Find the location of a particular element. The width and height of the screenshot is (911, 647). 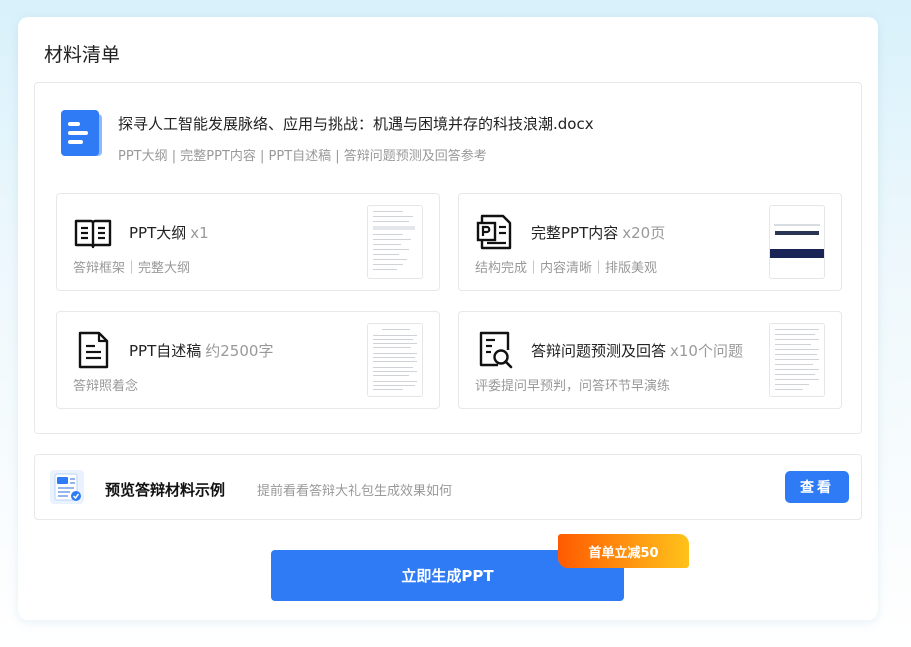

item-title: 完整PPT内容 x20页 is located at coordinates (598, 232).